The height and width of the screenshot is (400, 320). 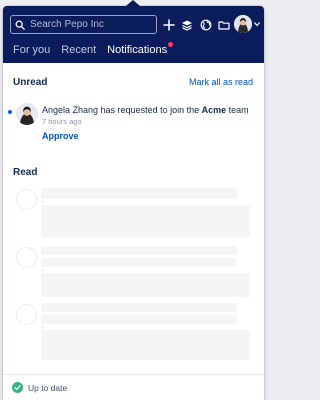 What do you see at coordinates (27, 114) in the screenshot?
I see `requester-avatar` at bounding box center [27, 114].